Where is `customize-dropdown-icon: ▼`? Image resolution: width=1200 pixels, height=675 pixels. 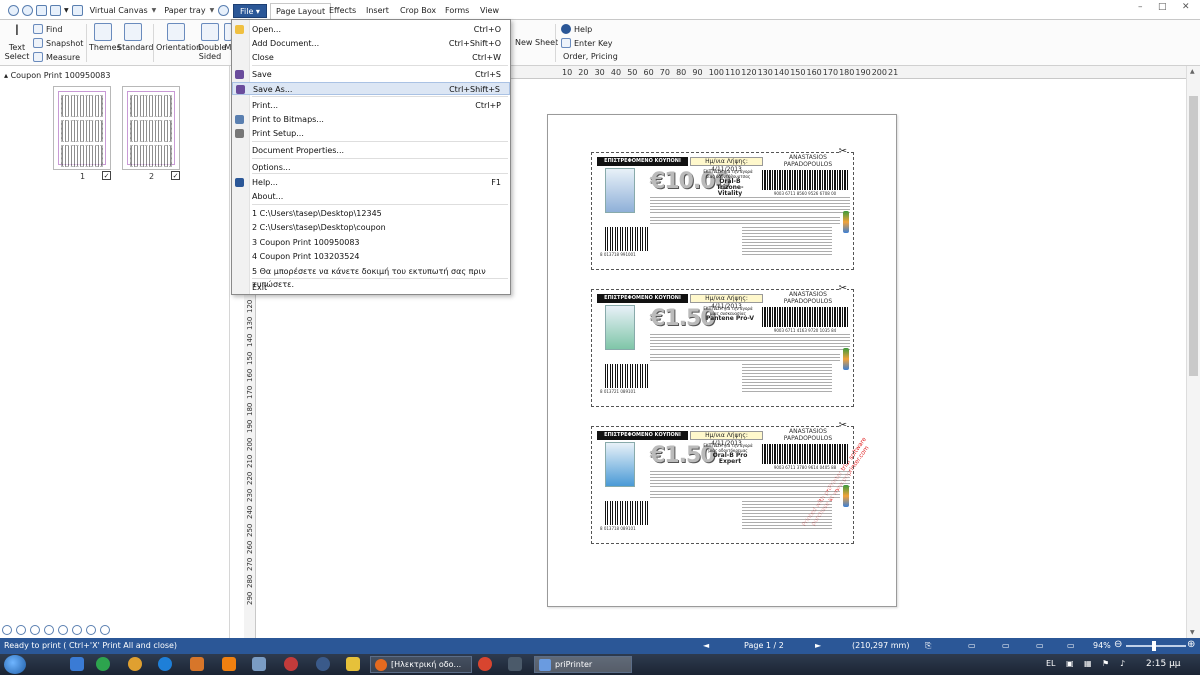 customize-dropdown-icon: ▼ is located at coordinates (66, 10).